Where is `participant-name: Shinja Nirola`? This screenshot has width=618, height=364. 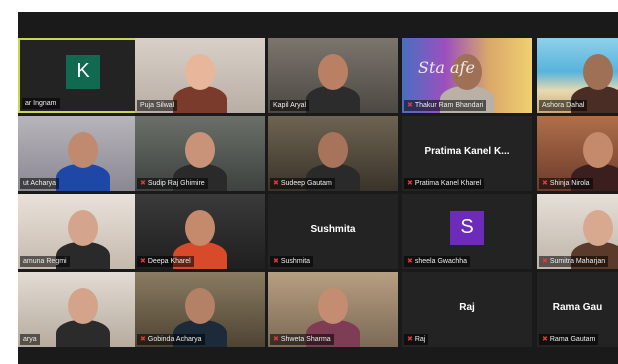
participant-name: Shinja Nirola is located at coordinates (569, 183).